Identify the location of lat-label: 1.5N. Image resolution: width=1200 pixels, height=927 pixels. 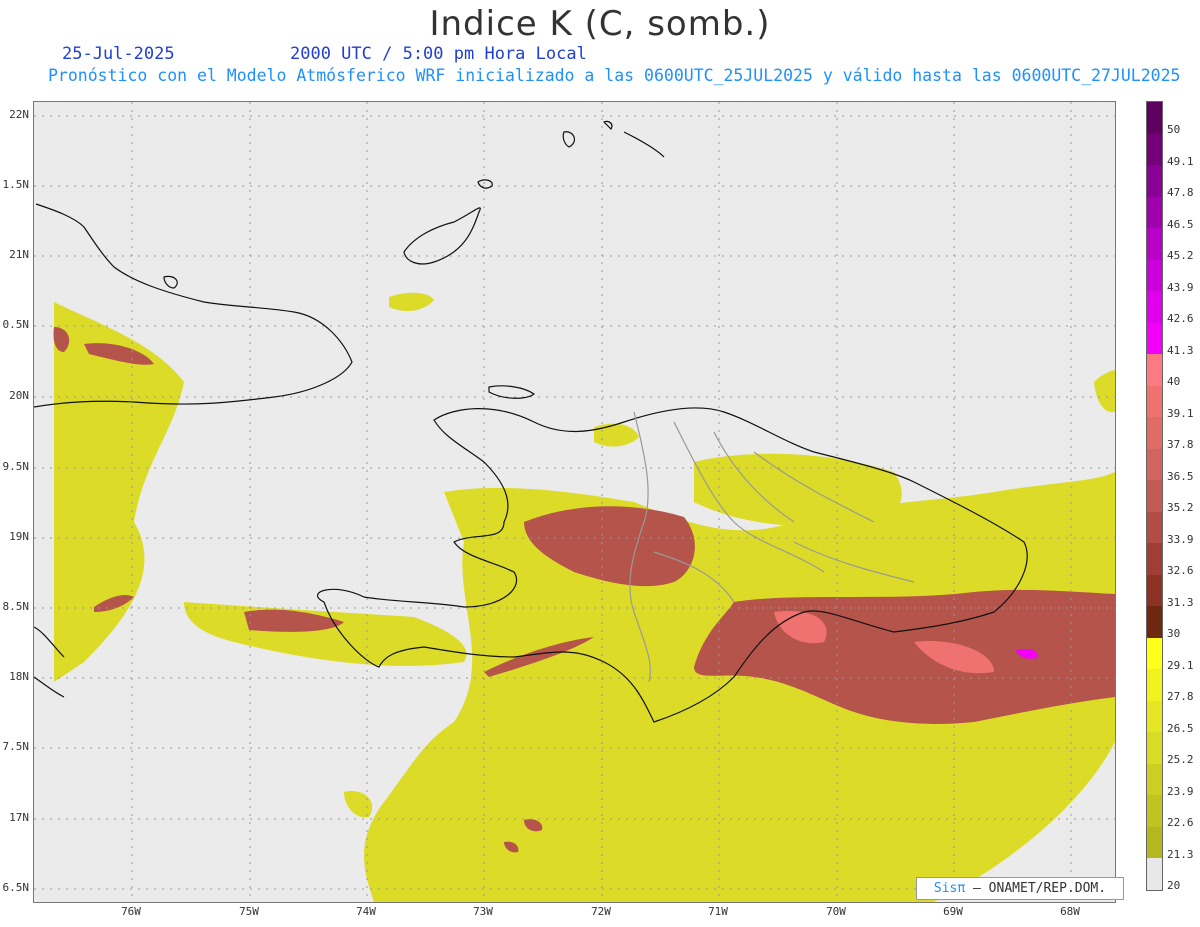
(16, 184).